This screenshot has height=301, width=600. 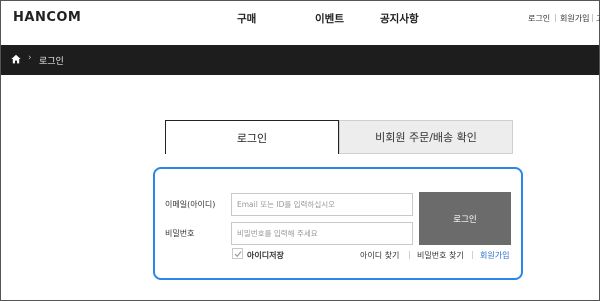 What do you see at coordinates (379, 255) in the screenshot?
I see `find-id-link: 아이디 찾기` at bounding box center [379, 255].